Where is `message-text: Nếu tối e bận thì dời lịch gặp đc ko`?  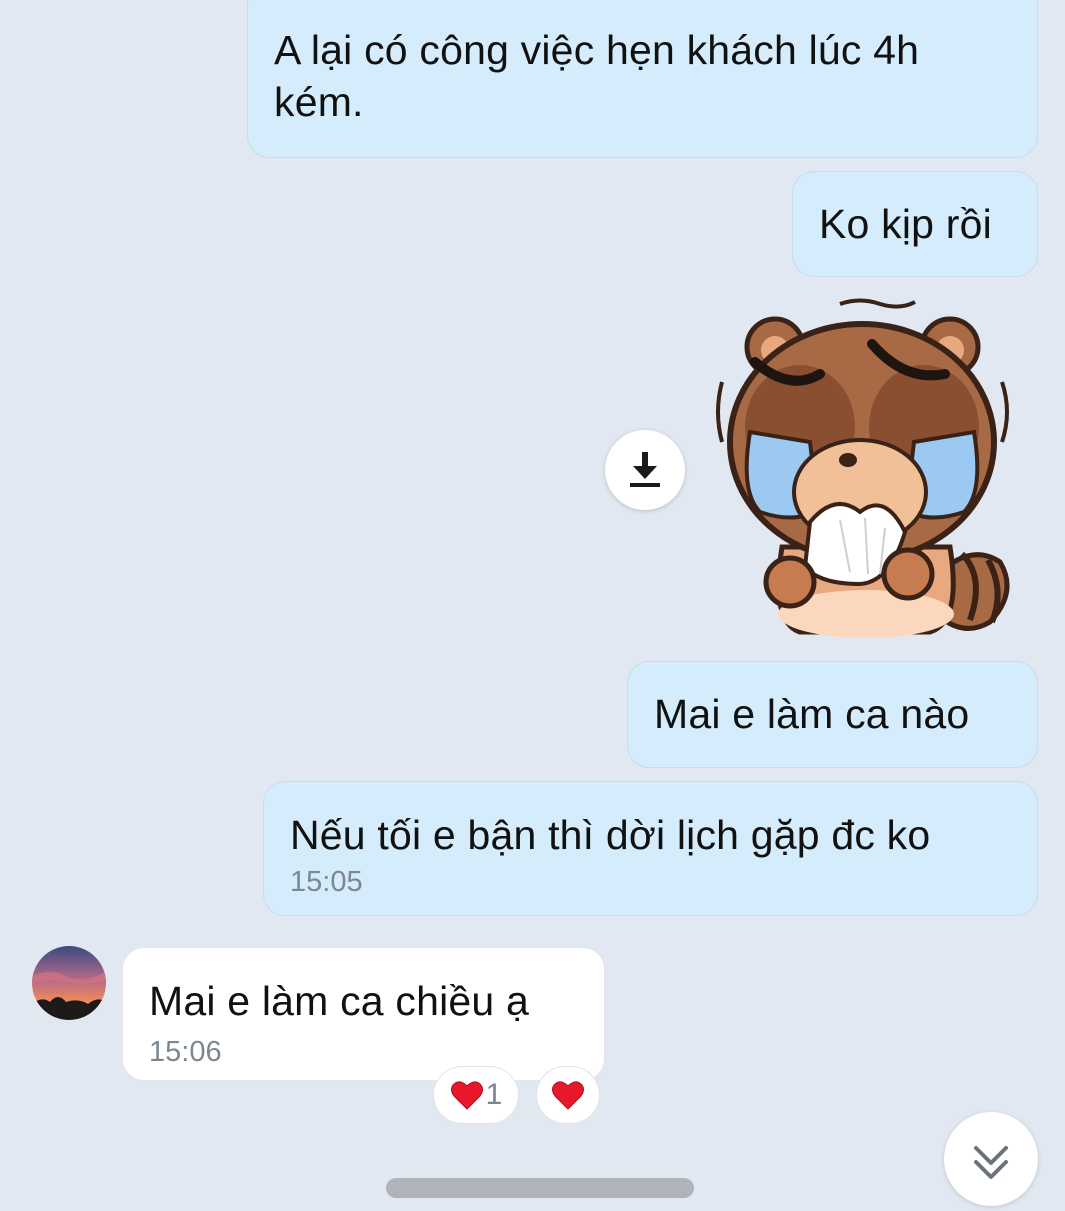 message-text: Nếu tối e bận thì dời lịch gặp đc ko is located at coordinates (610, 835).